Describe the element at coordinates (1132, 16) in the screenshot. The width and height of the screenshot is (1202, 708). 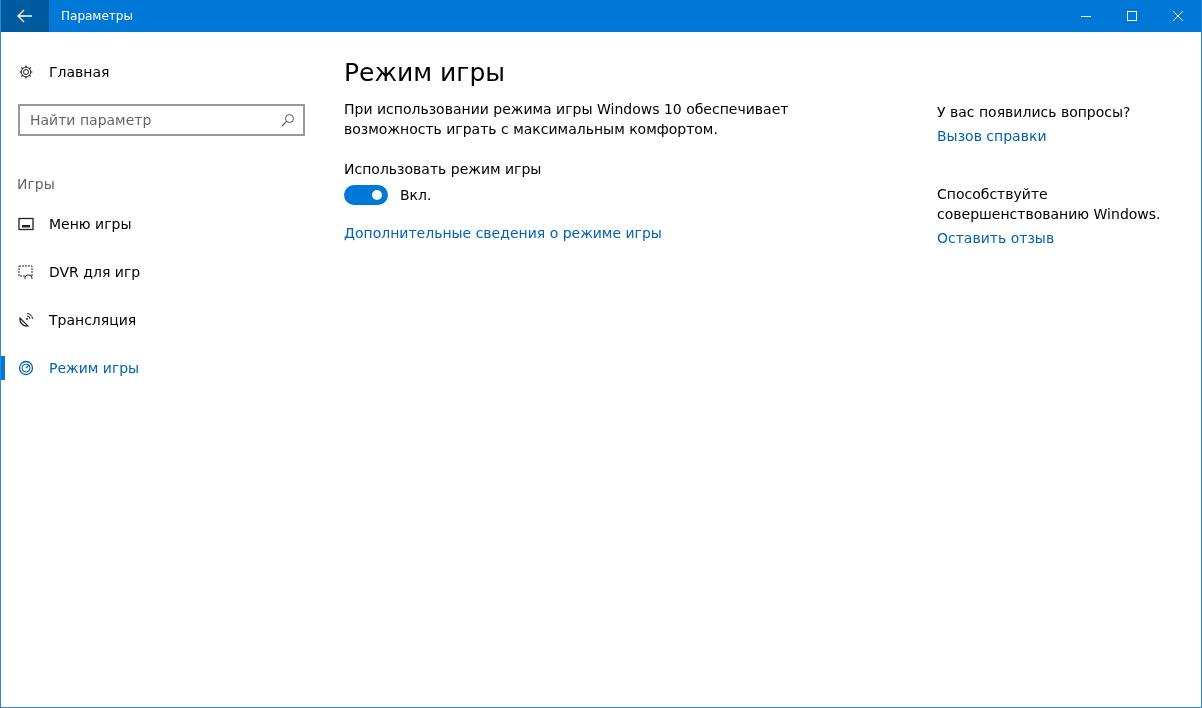
I see `maximize-icon` at that location.